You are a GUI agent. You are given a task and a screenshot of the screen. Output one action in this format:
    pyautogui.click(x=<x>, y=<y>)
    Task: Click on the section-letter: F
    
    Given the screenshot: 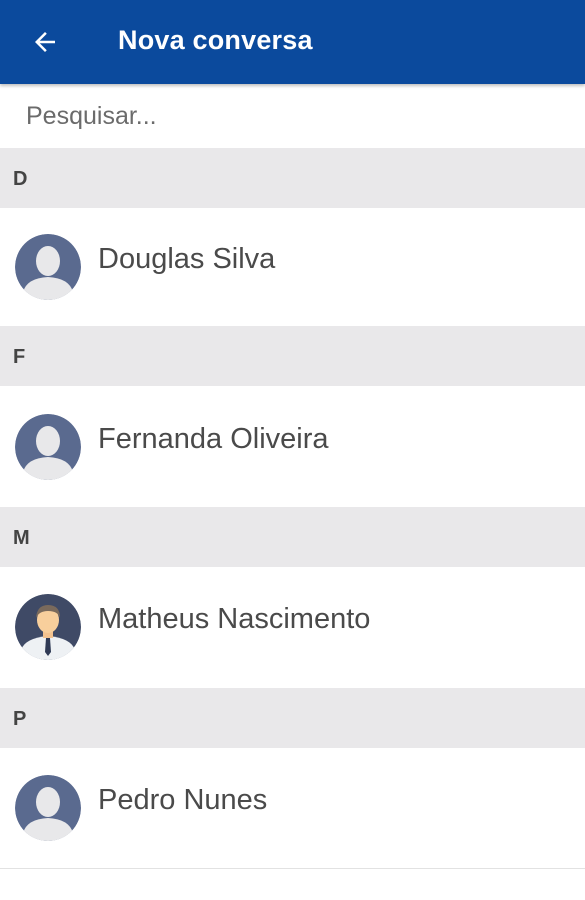 What is the action you would take?
    pyautogui.click(x=19, y=357)
    